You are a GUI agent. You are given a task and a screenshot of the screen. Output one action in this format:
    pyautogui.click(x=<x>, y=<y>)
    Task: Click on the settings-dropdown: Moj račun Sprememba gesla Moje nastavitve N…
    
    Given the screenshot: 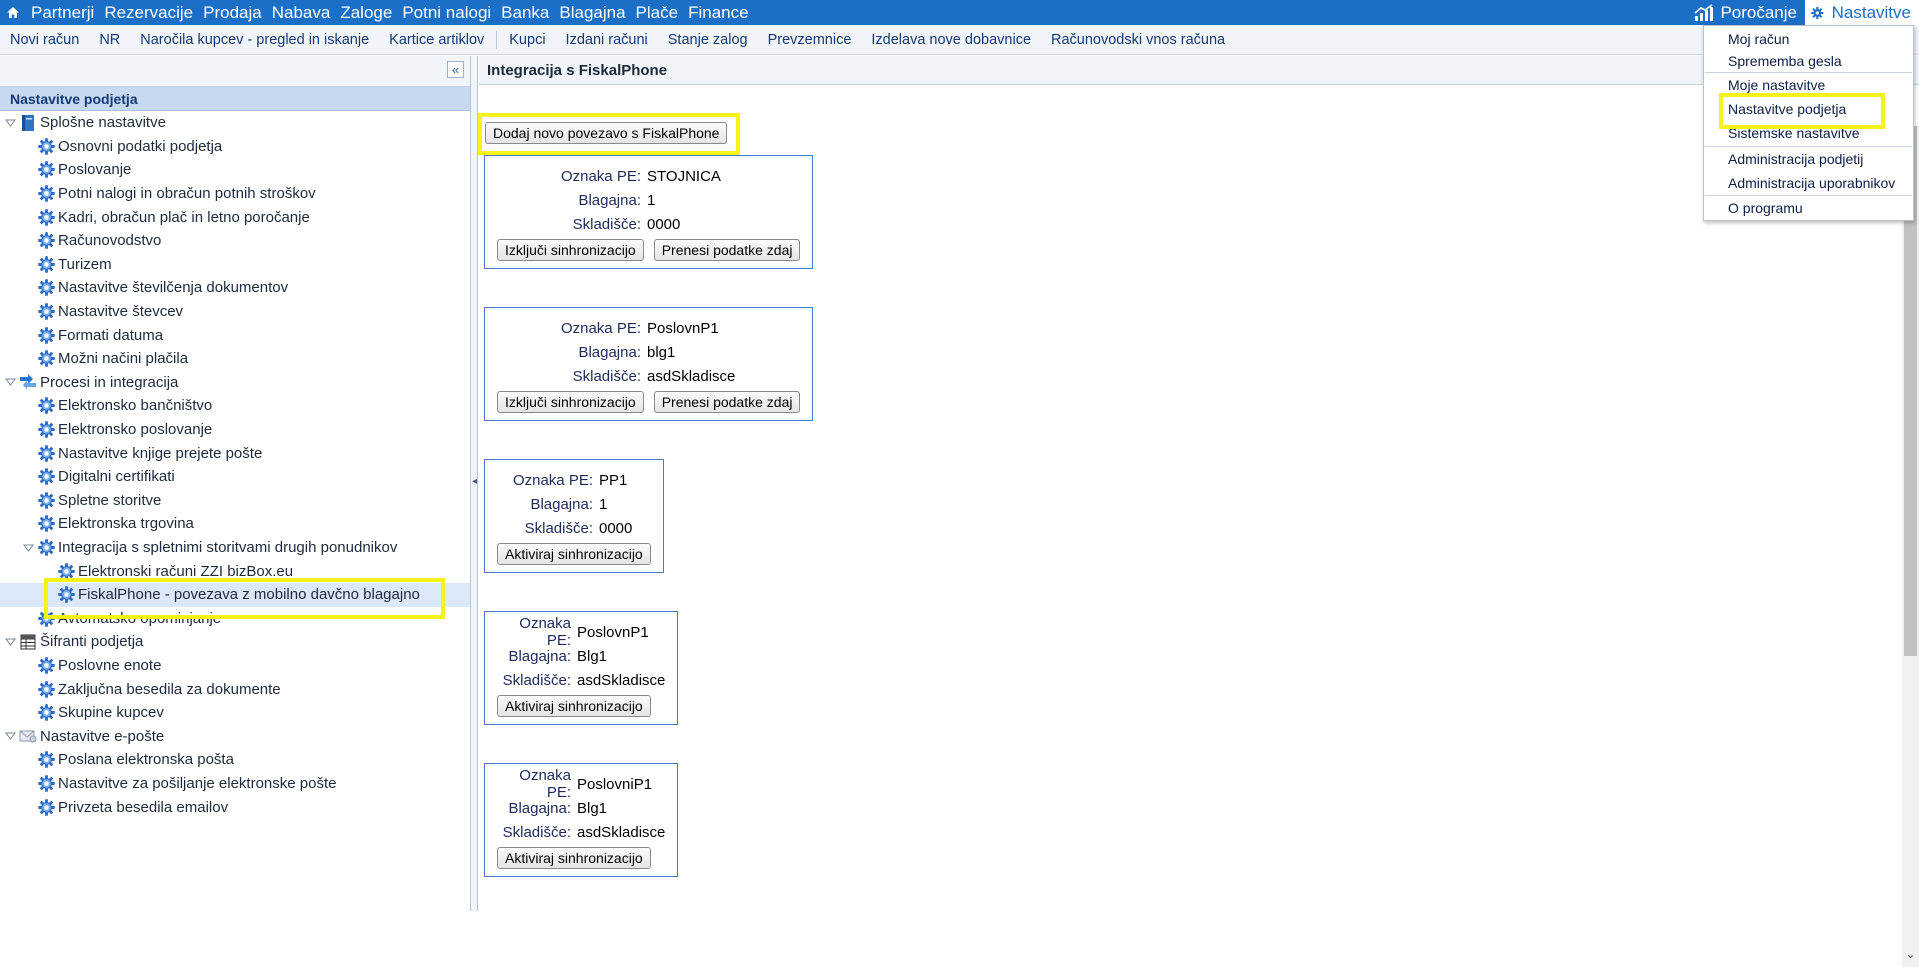 What is the action you would take?
    pyautogui.click(x=1808, y=123)
    